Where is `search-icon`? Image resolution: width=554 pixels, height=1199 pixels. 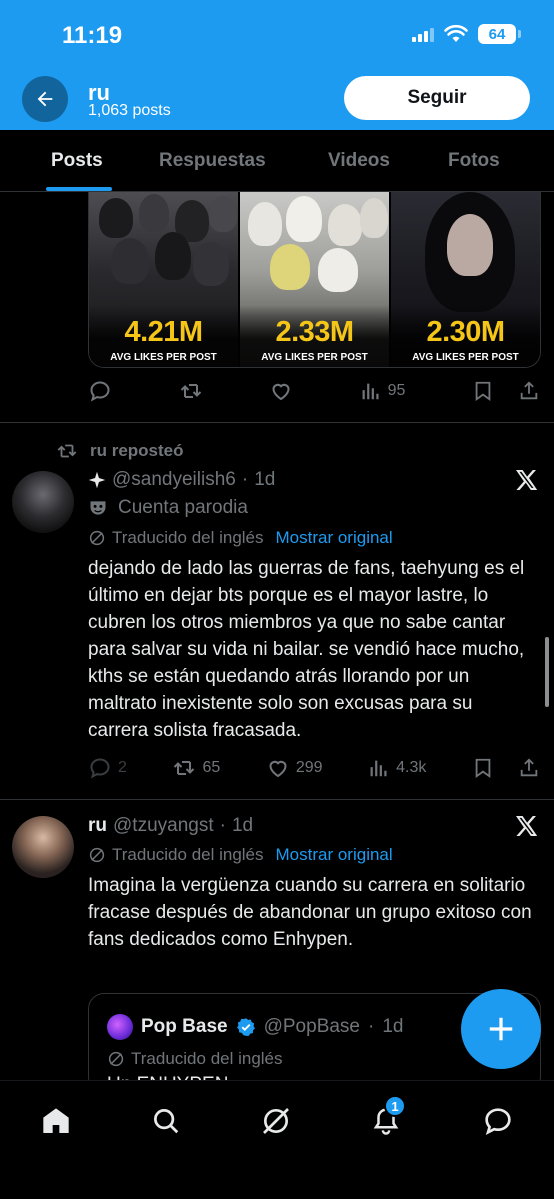
search-icon is located at coordinates (166, 1121).